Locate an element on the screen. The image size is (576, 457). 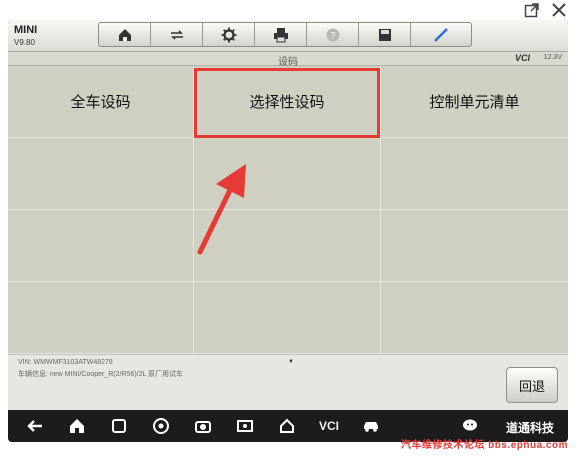
nav-home-house-button is located at coordinates (287, 426).